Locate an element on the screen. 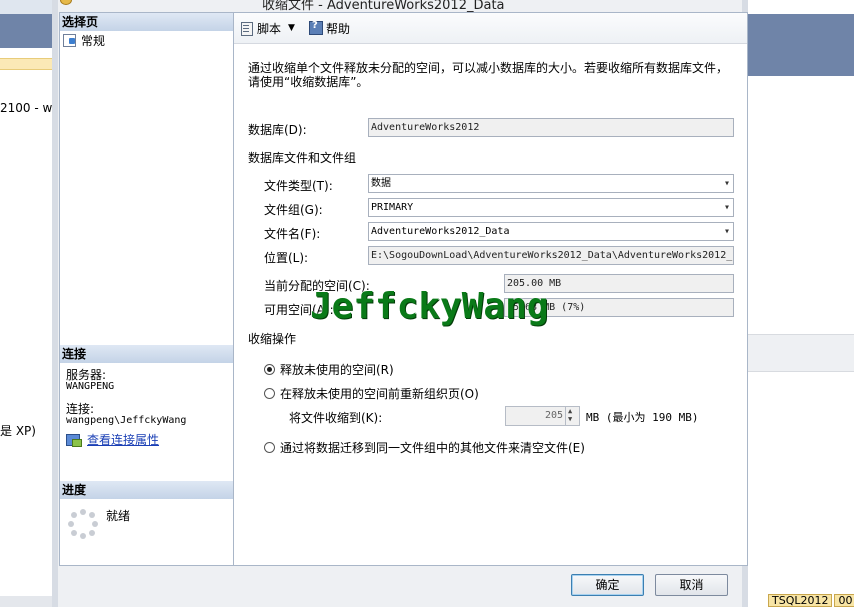 The width and height of the screenshot is (854, 607). script-label: 脚本 is located at coordinates (269, 28).